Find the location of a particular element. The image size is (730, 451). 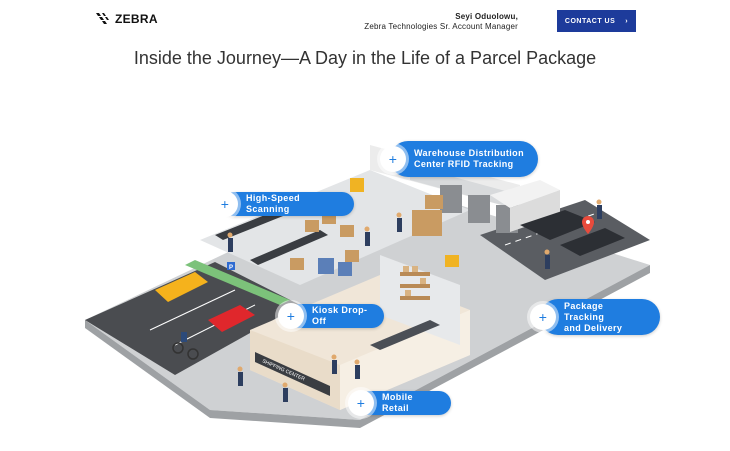

hotspot-mobile-retail: + Mobile Retail is located at coordinates (399, 403).